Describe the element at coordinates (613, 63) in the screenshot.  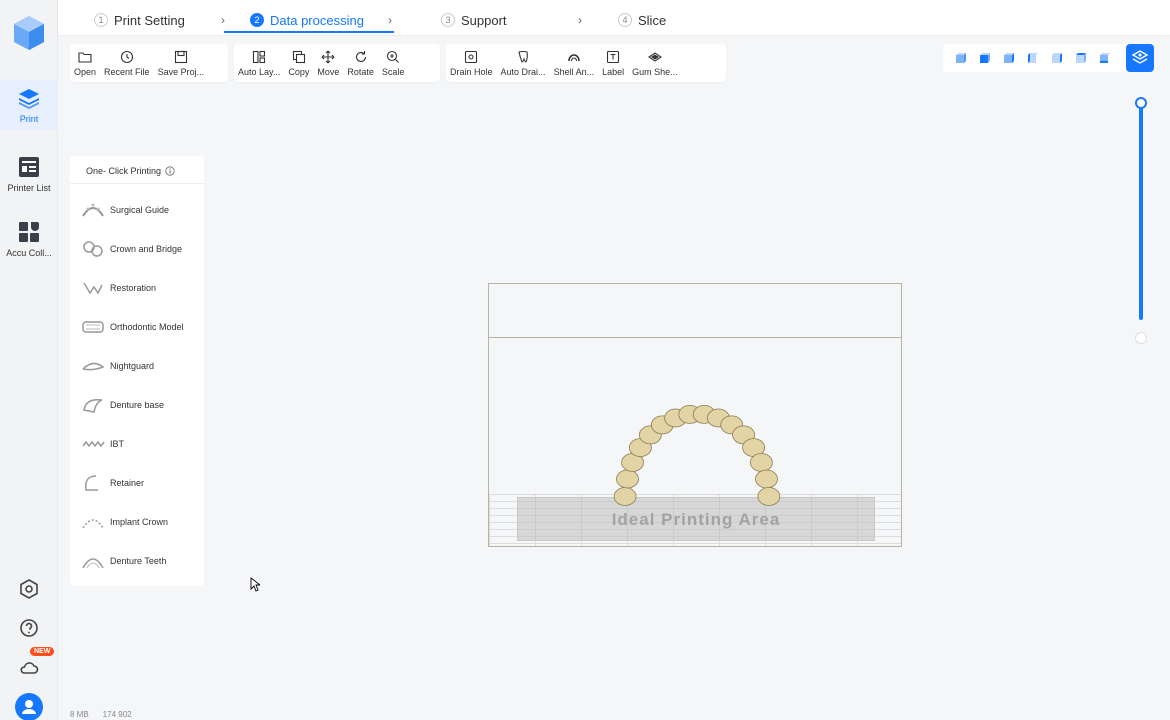
I see `label-button: Label` at that location.